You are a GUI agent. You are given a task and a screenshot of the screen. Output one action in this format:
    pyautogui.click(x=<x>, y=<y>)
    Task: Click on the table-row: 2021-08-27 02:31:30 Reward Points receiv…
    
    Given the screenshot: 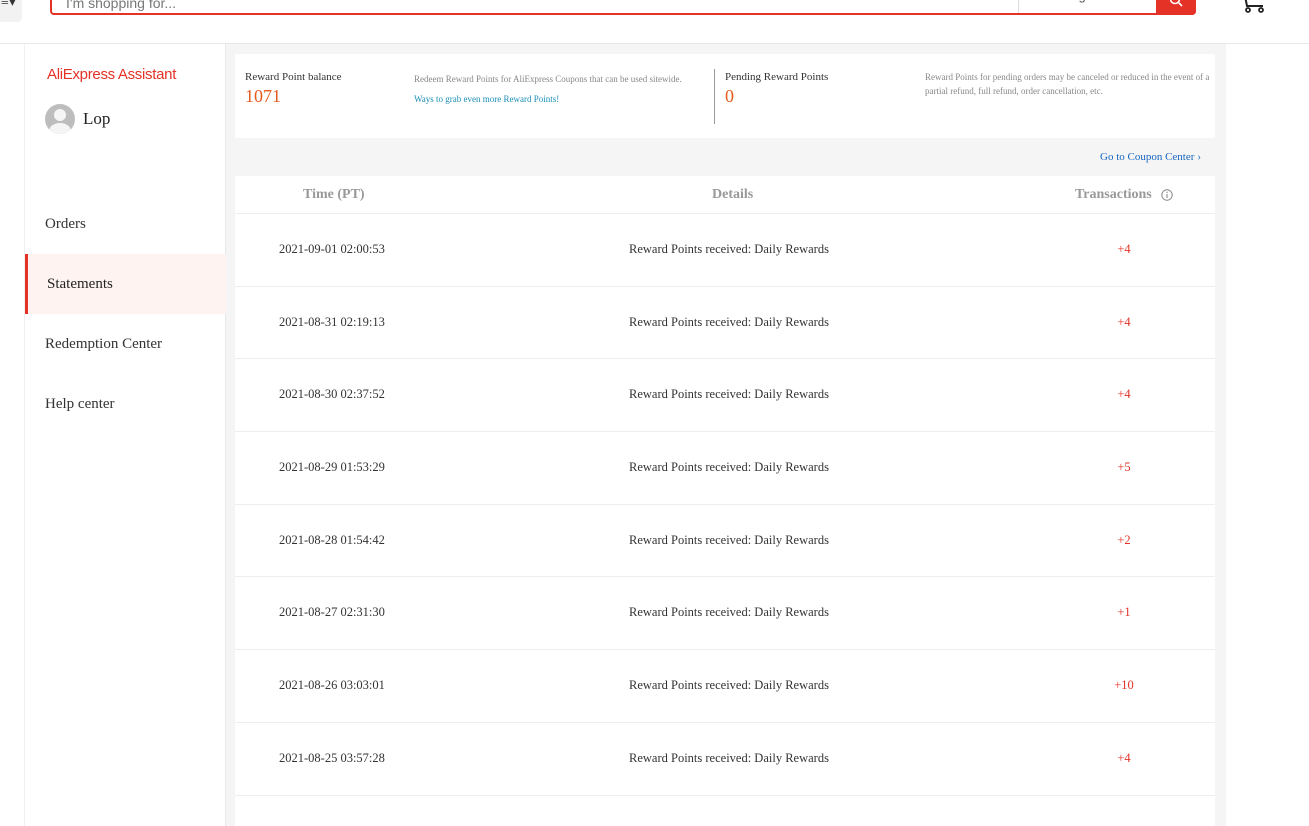 What is the action you would take?
    pyautogui.click(x=725, y=614)
    